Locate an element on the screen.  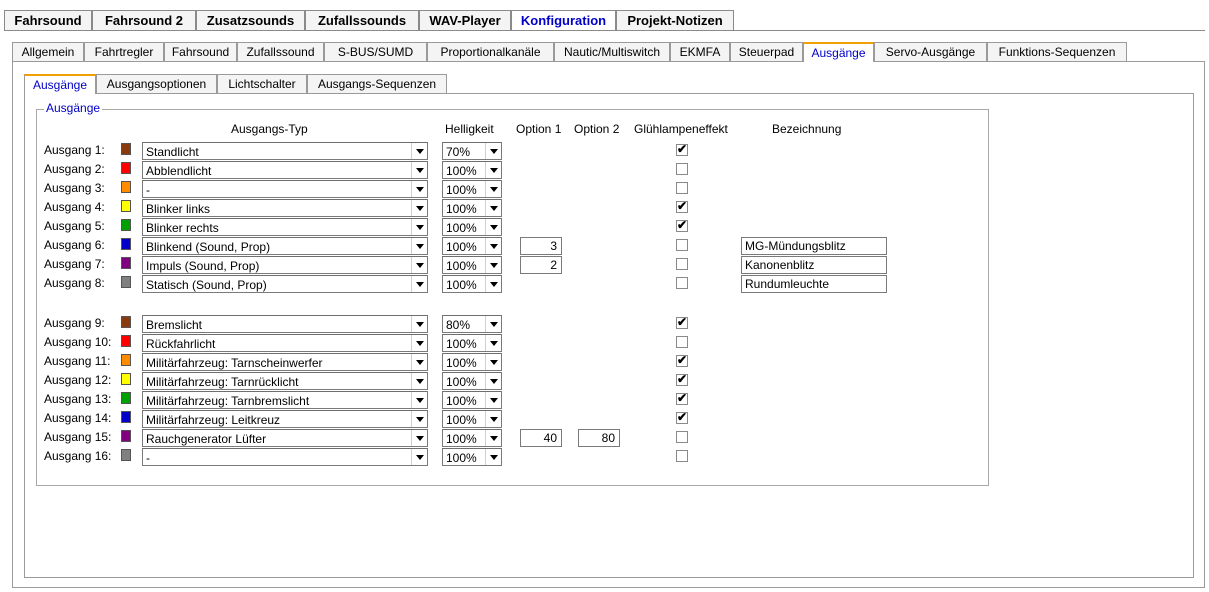
main-tab-2: Zusatzsounds is located at coordinates (250, 20).